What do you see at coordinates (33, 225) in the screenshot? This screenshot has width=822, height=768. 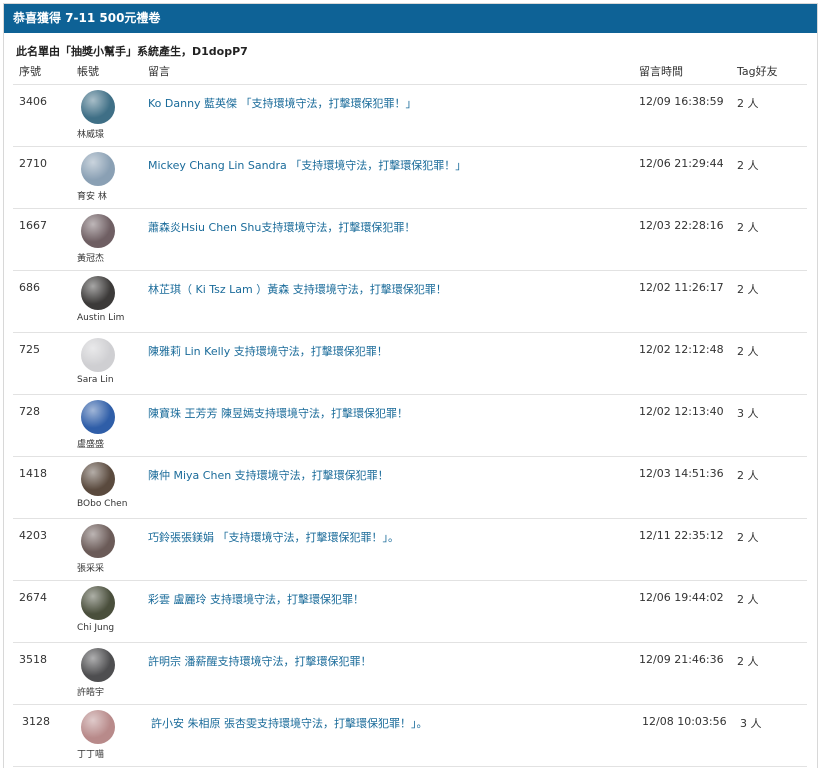 I see `row-id: 1667` at bounding box center [33, 225].